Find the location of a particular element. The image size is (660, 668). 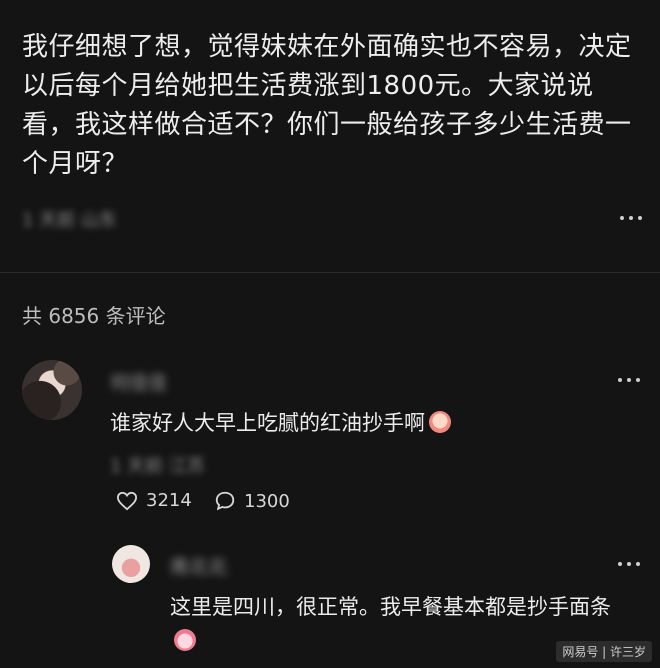

reply-avatar is located at coordinates (131, 564).